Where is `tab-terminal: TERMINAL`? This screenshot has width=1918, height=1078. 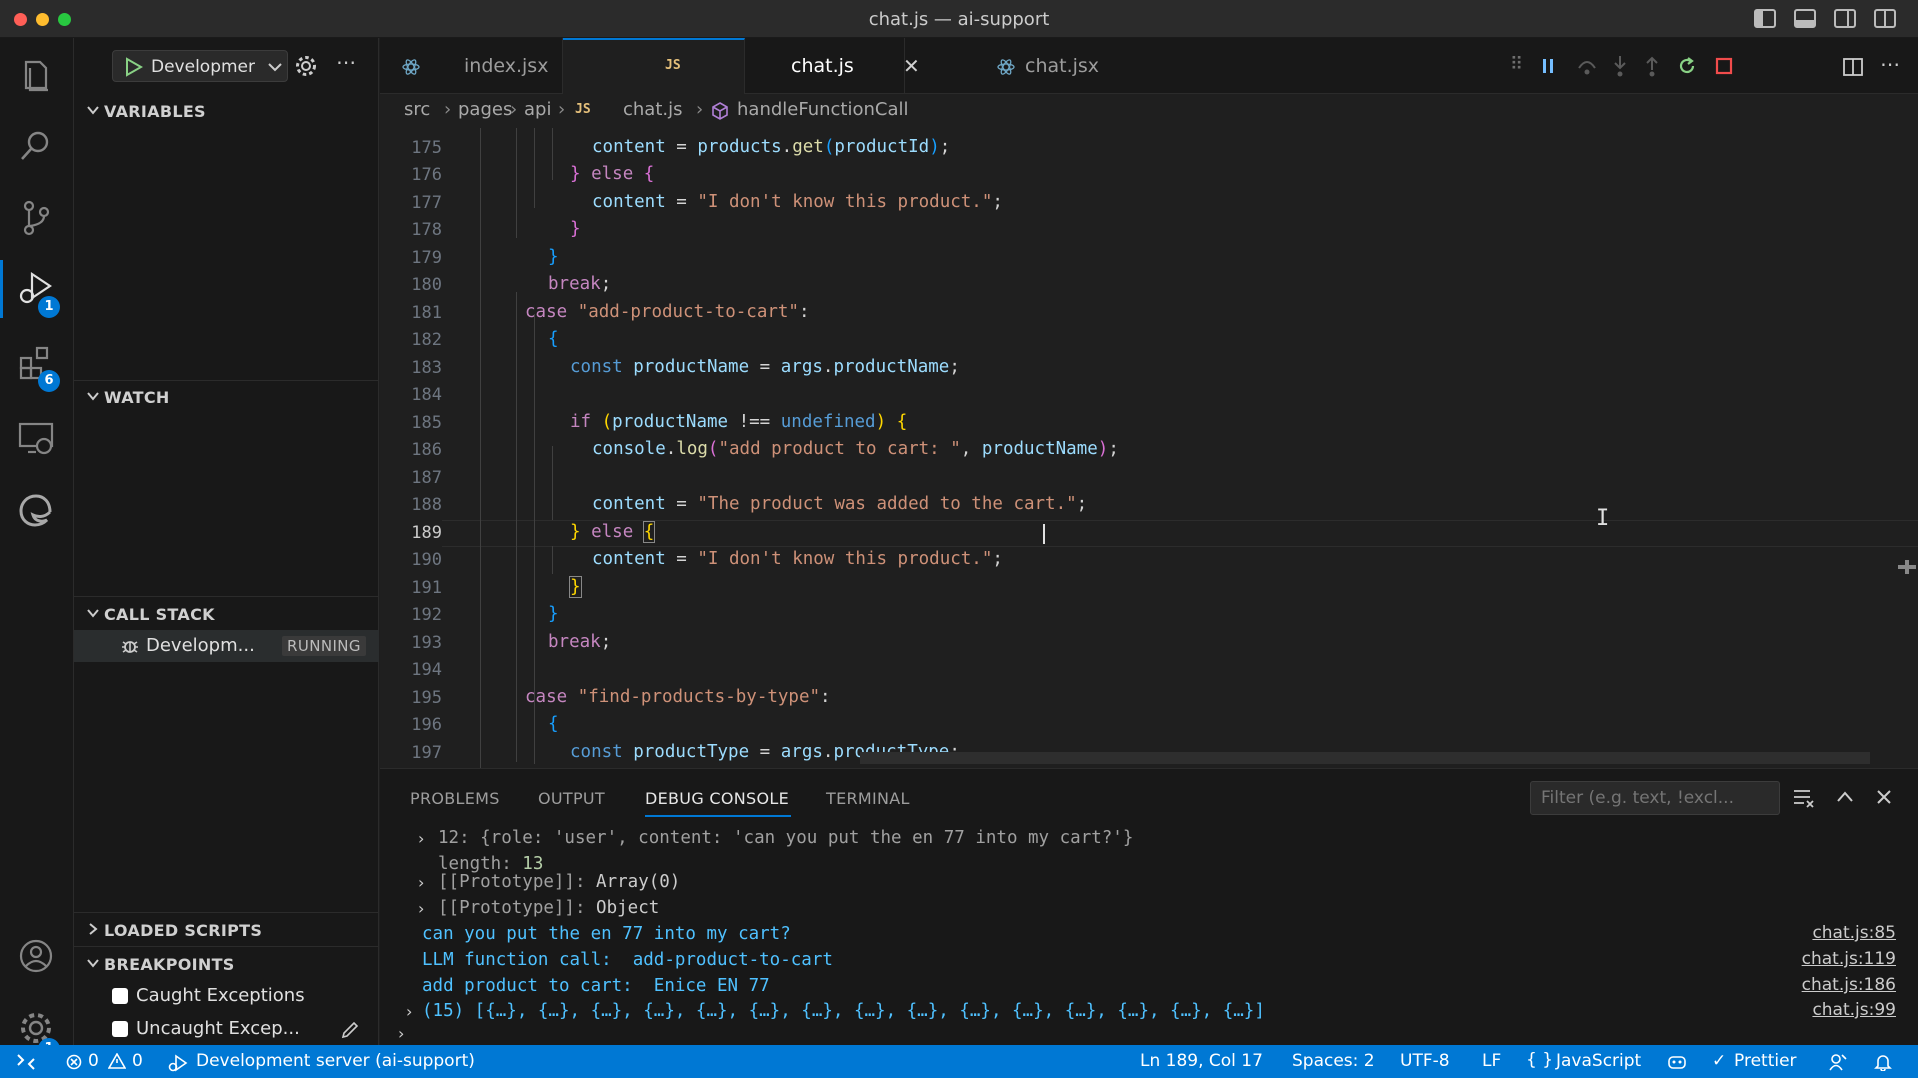
tab-terminal: TERMINAL is located at coordinates (868, 798).